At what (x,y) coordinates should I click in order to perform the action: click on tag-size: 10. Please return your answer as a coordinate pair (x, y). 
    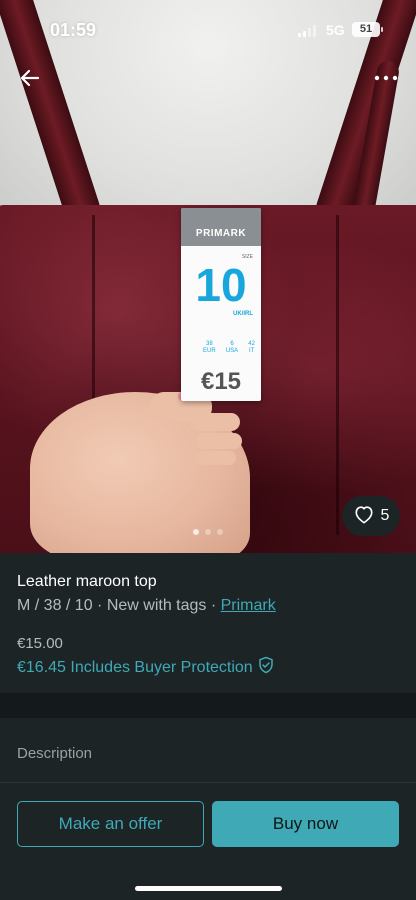
    Looking at the image, I should click on (221, 285).